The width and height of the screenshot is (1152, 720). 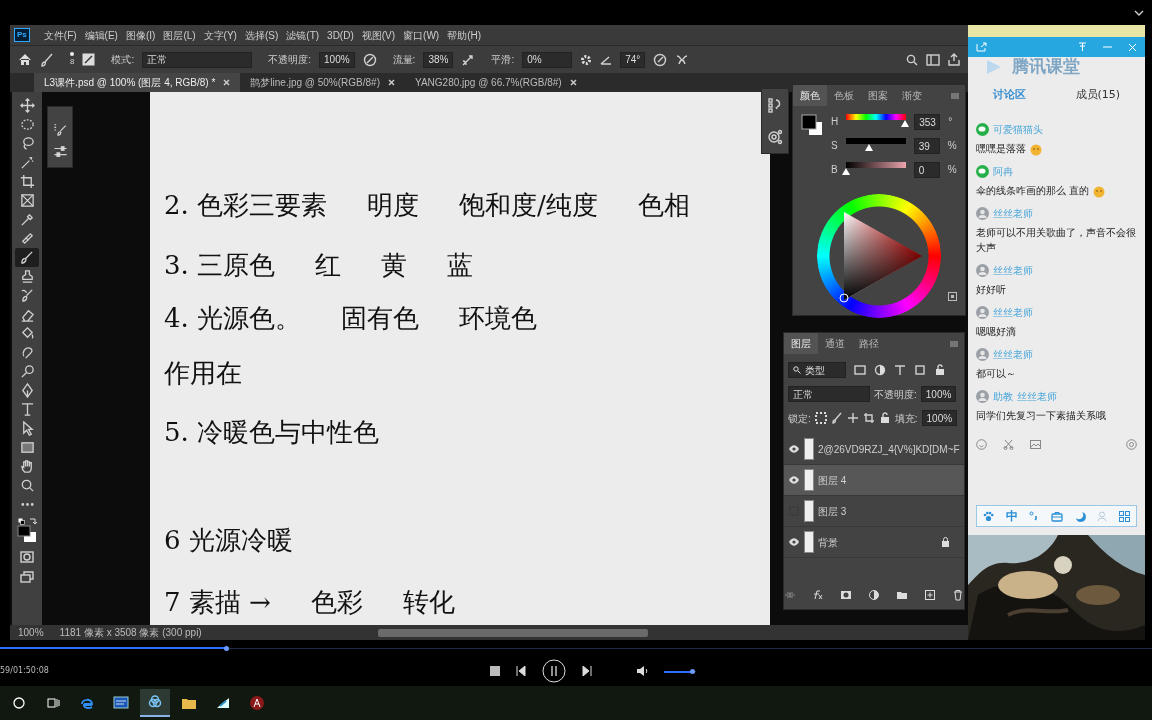 What do you see at coordinates (938, 394) in the screenshot?
I see `opacity-field: 100%` at bounding box center [938, 394].